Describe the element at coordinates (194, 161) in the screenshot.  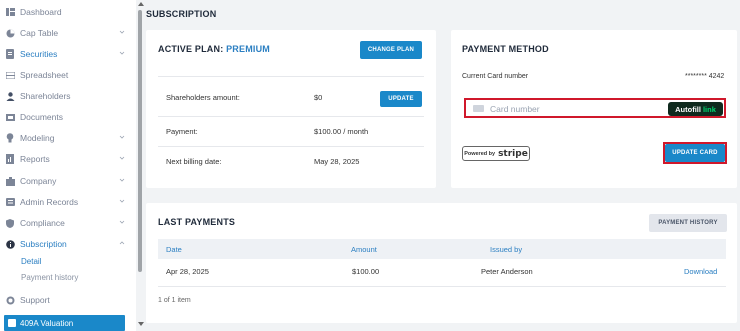
I see `next-billing-label: Next billing date:` at that location.